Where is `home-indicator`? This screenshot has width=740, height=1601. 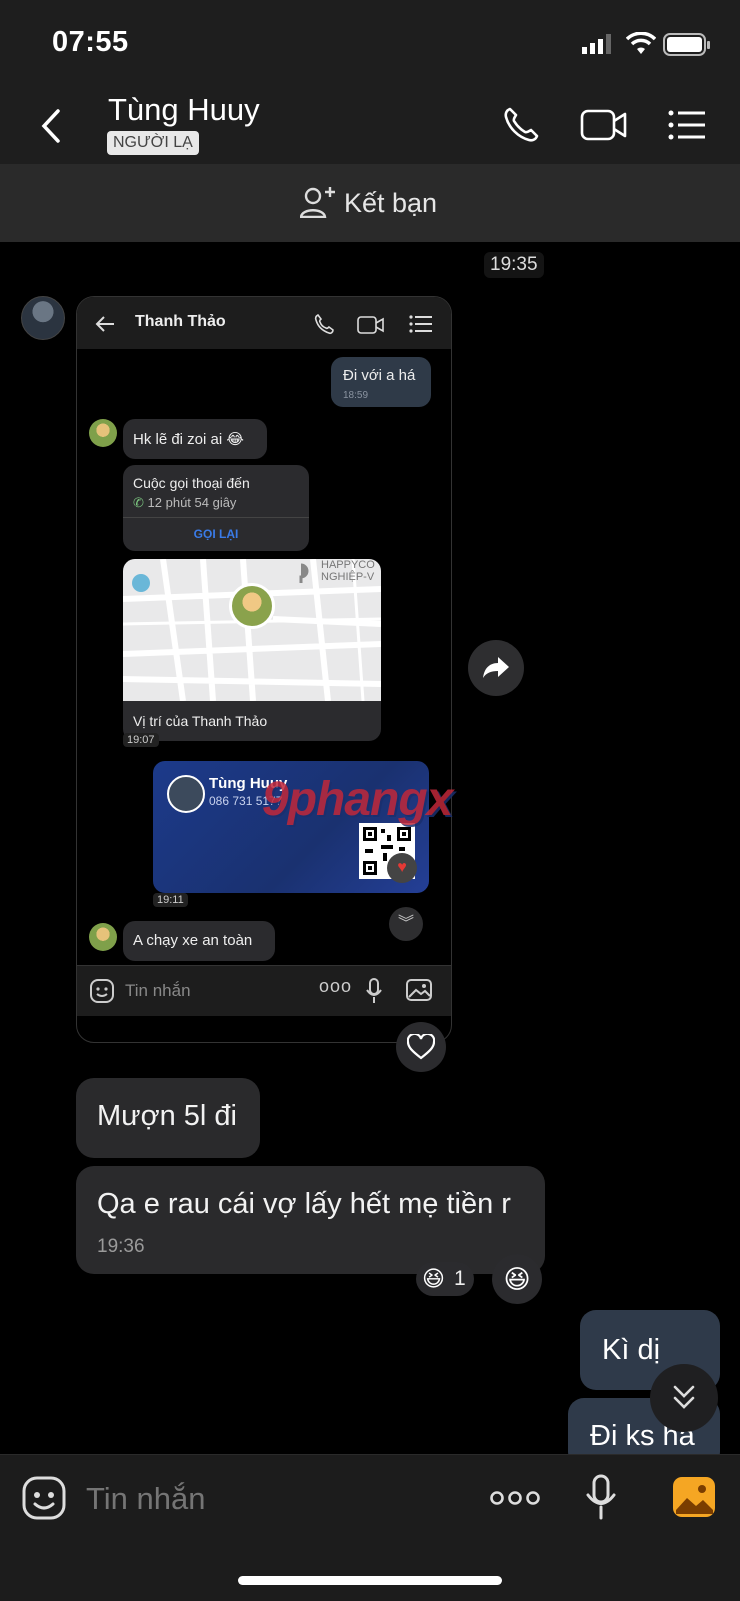
home-indicator is located at coordinates (370, 1580).